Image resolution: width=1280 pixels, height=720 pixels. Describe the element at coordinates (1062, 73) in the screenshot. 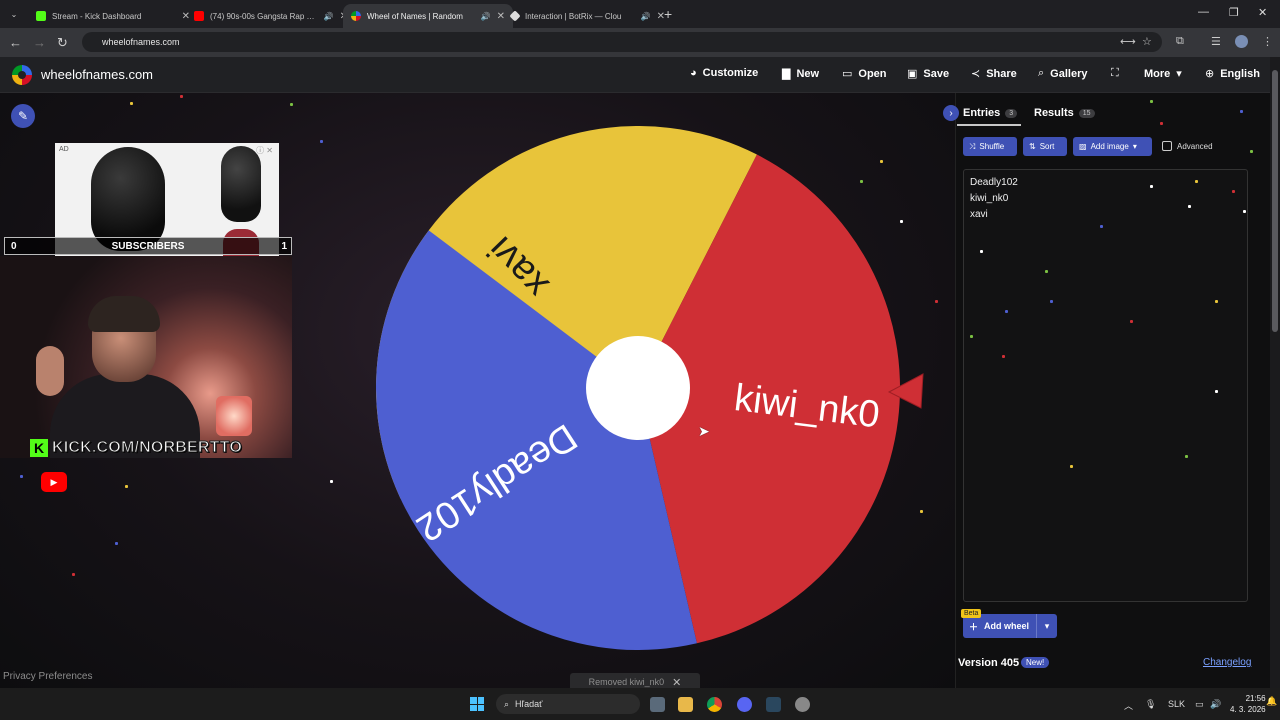

I see `gallery-button: ⌕ Gallery` at that location.